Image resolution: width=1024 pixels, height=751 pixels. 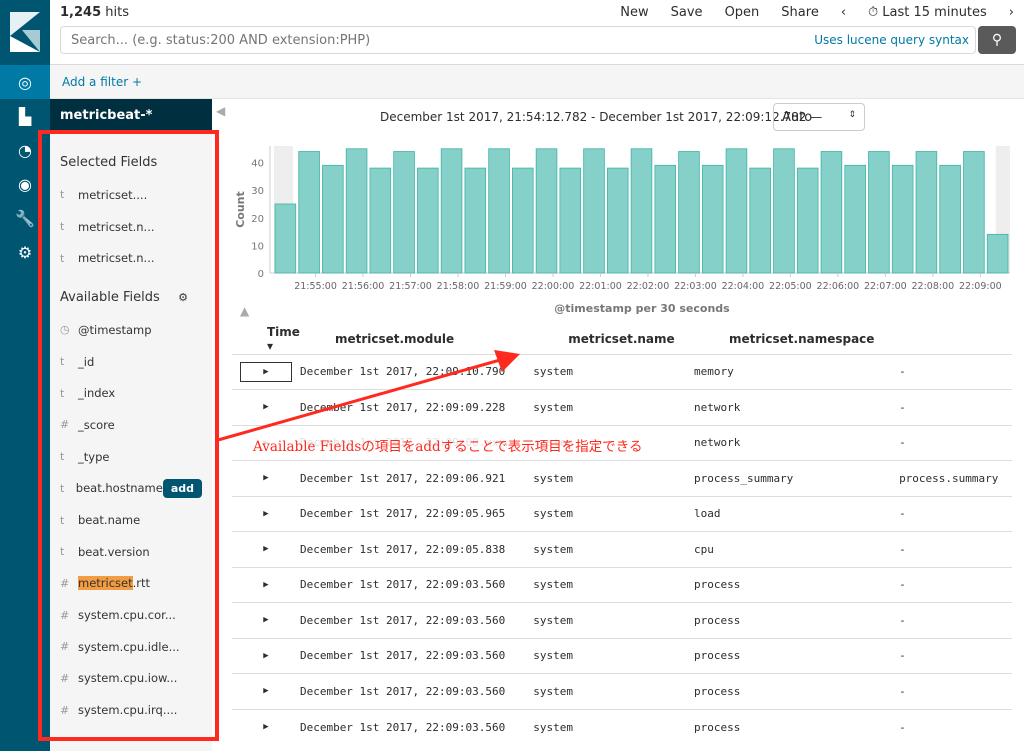 What do you see at coordinates (448, 445) in the screenshot?
I see `annotation-text: Available Fieldsの項目をaddすることで表示項目を指定できる` at bounding box center [448, 445].